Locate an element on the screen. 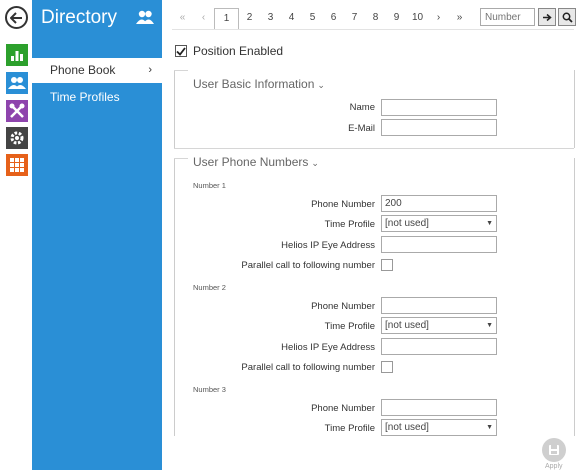 The image size is (581, 476). number-3-phone-field is located at coordinates (439, 407).